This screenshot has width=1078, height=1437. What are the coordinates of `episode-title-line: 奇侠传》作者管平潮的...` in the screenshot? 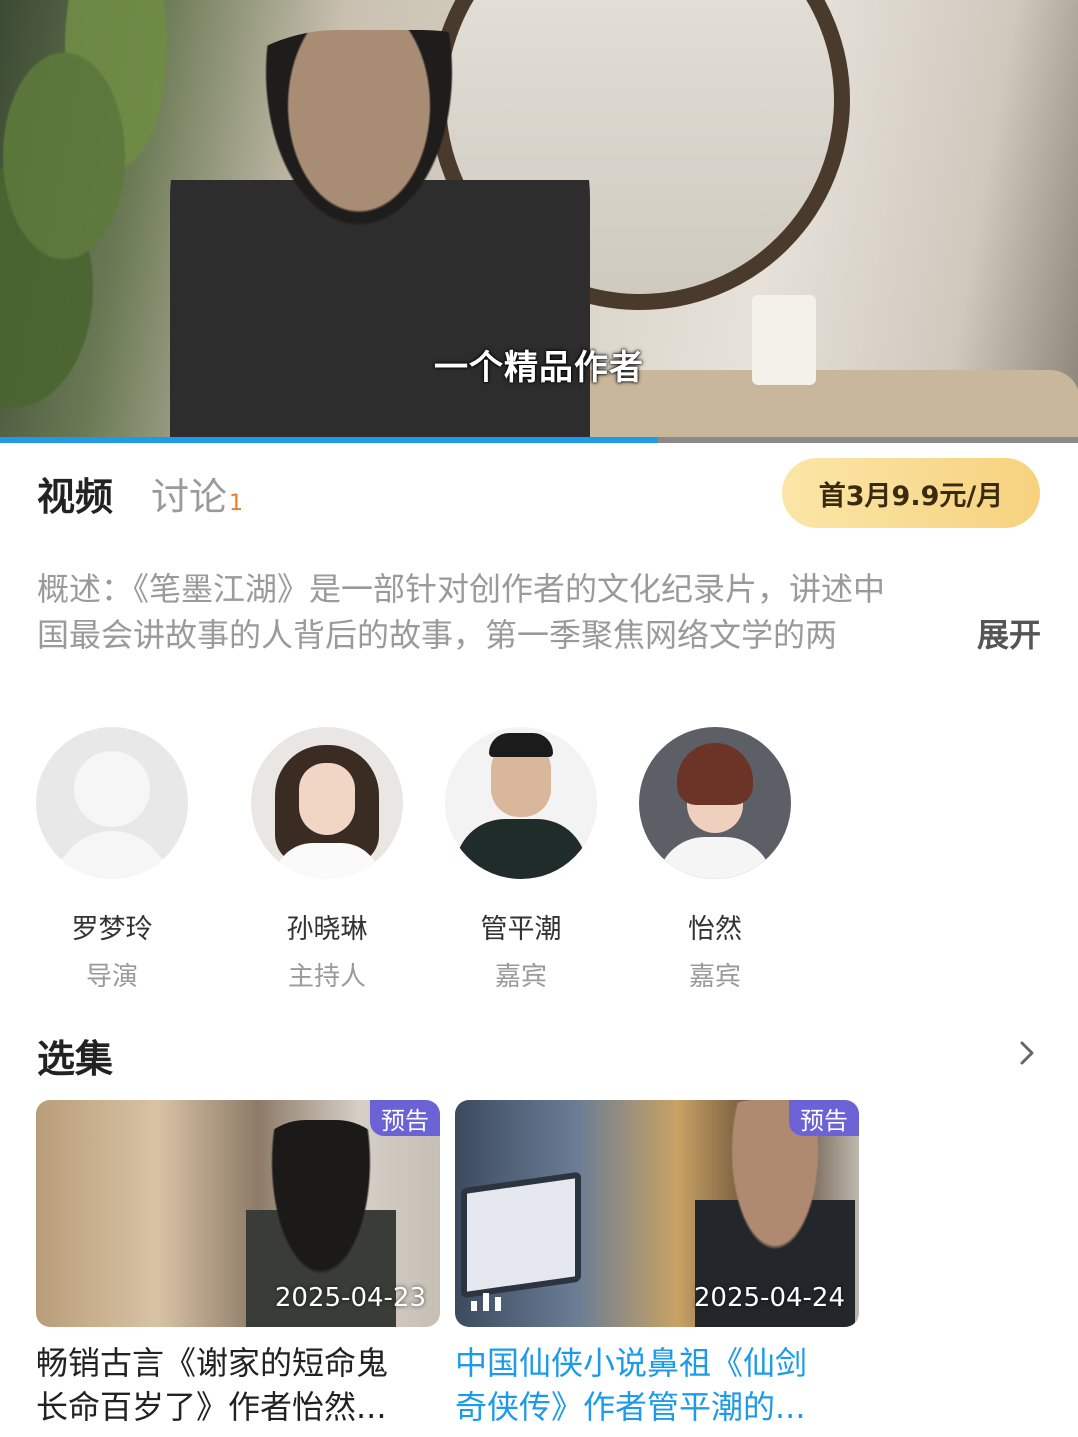 It's located at (630, 1407).